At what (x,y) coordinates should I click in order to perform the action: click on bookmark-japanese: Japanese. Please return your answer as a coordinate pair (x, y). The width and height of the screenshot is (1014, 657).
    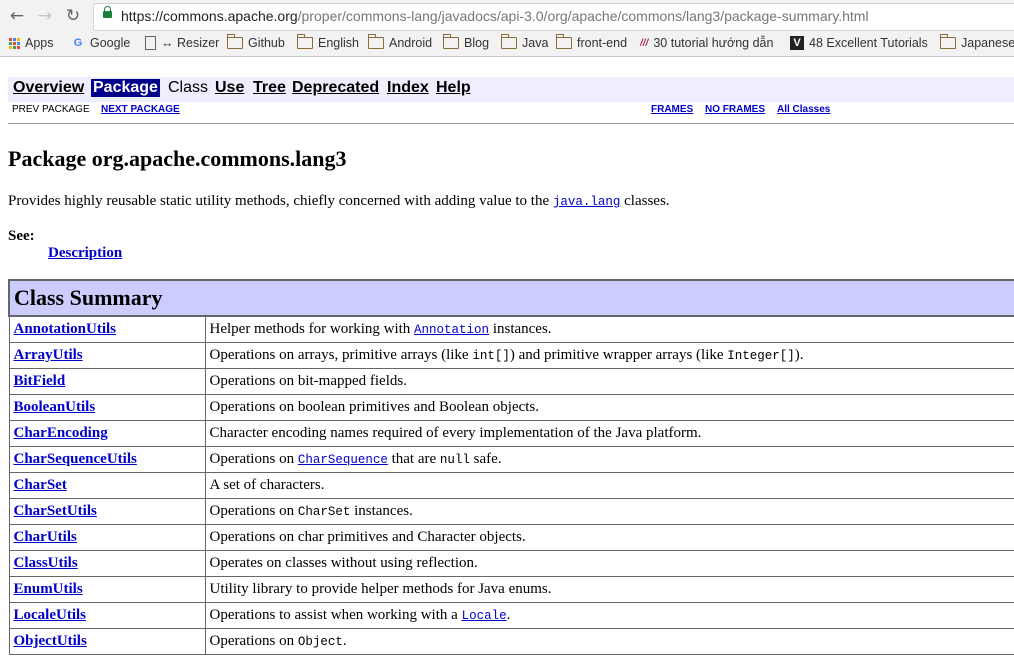
    Looking at the image, I should click on (977, 42).